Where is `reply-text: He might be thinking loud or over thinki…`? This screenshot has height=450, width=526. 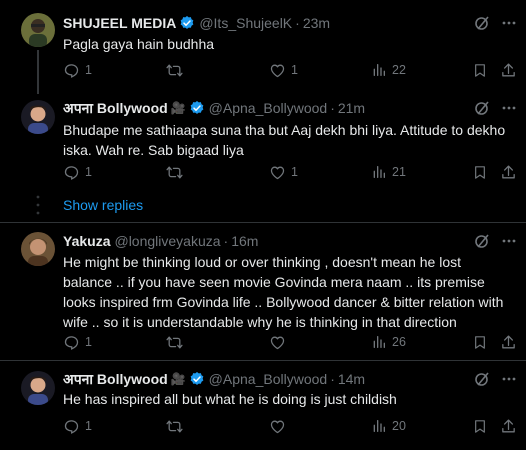 reply-text: He might be thinking loud or over thinki… is located at coordinates (283, 292).